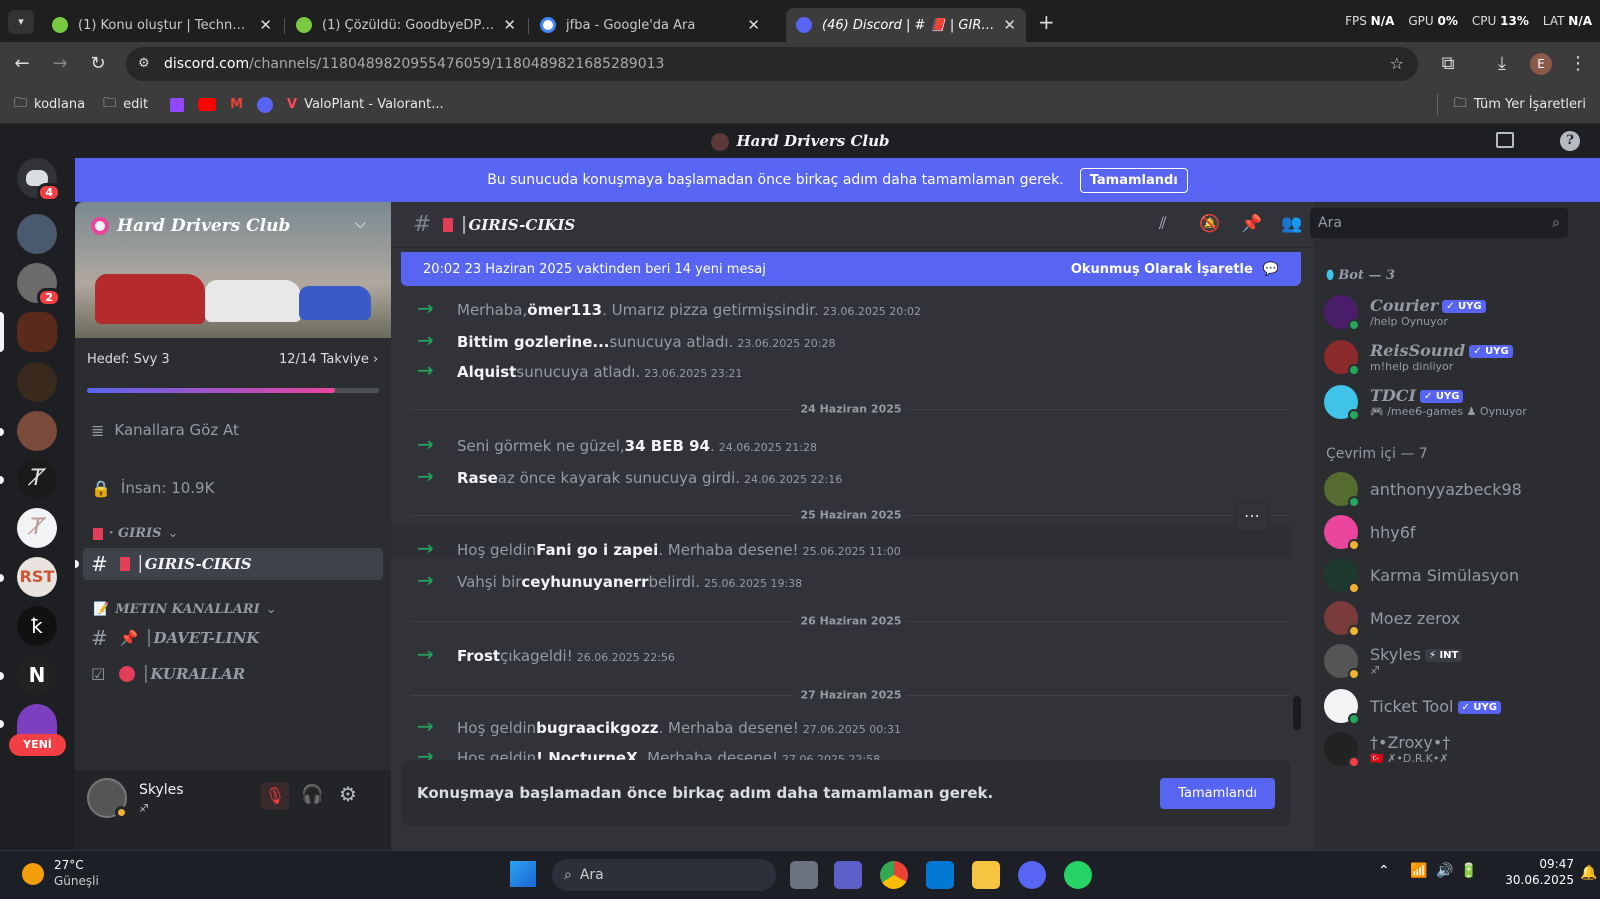 The height and width of the screenshot is (899, 1600). Describe the element at coordinates (1133, 180) in the screenshot. I see `banner-complete-button: Tamamlandı` at that location.